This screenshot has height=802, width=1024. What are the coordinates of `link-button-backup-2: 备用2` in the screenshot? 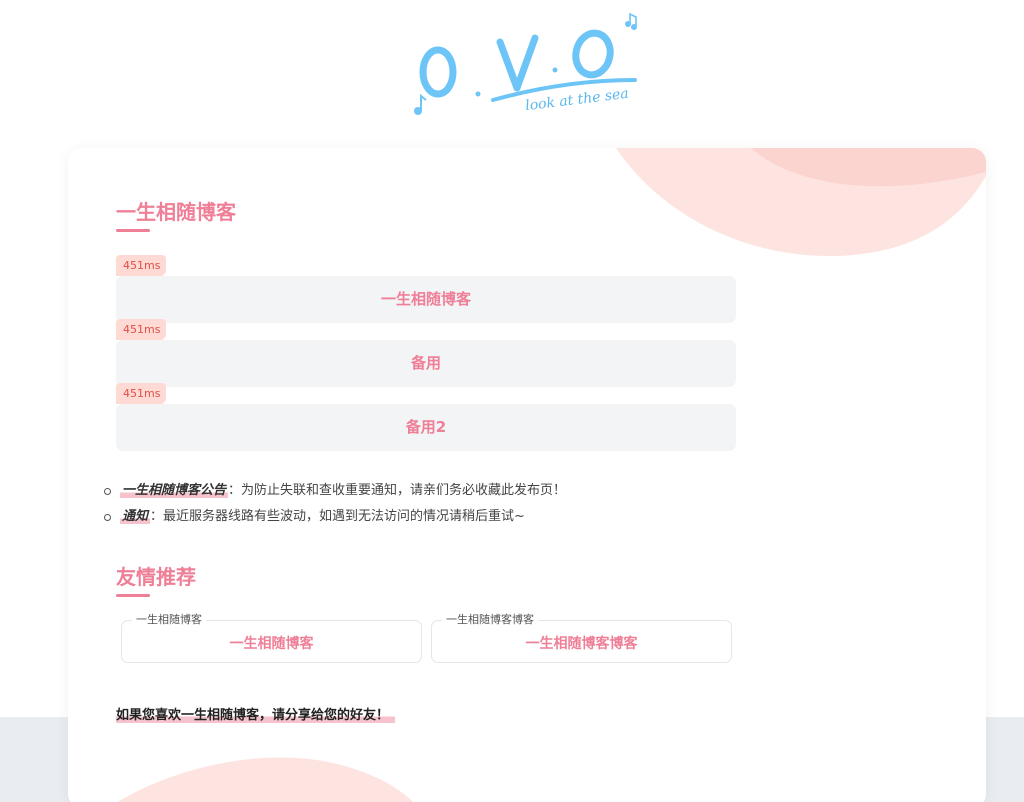 It's located at (426, 427).